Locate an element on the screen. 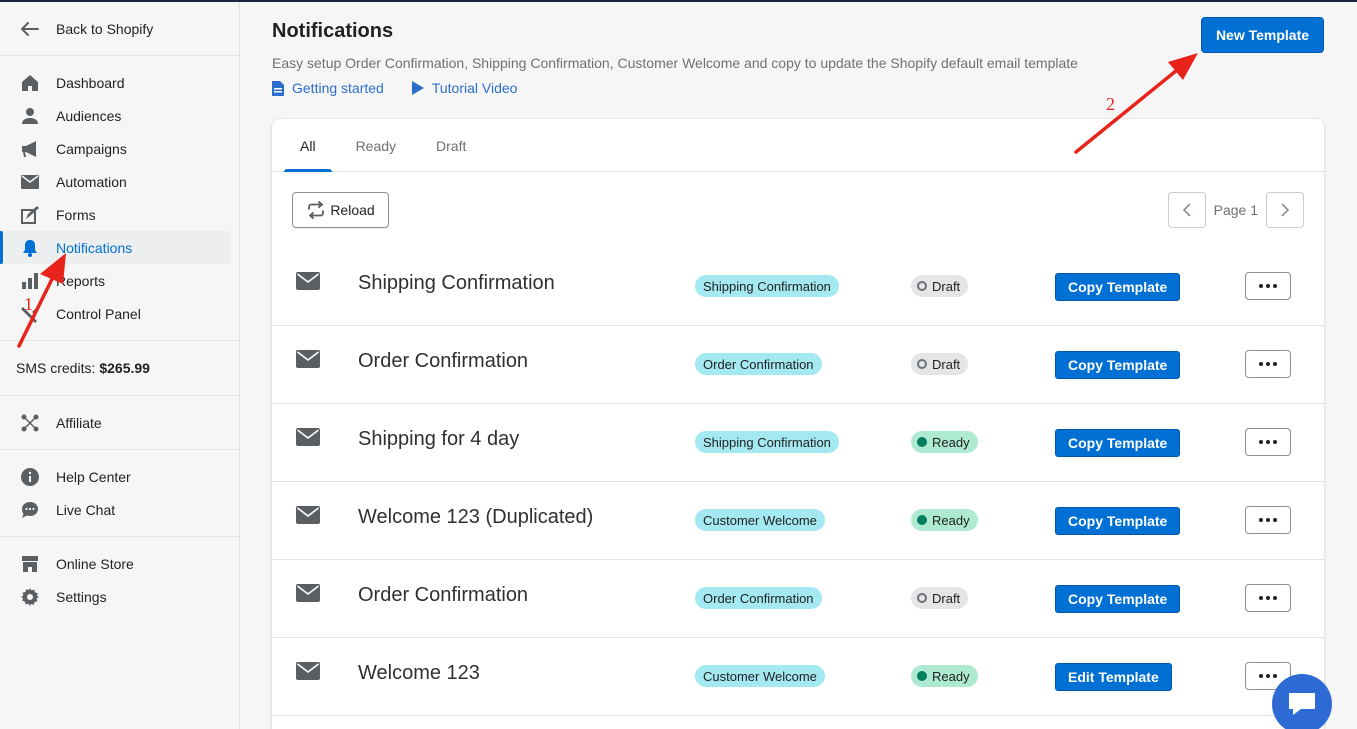 This screenshot has width=1357, height=729. sidebar-item-campaigns: Campaigns is located at coordinates (115, 148).